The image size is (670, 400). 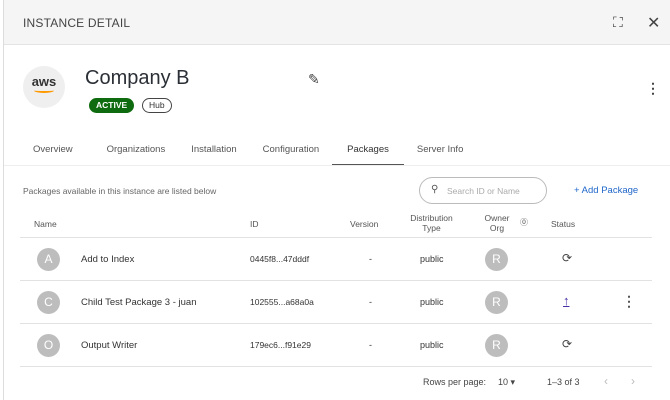 I want to click on search-placeholder: Search ID or Name, so click(x=483, y=191).